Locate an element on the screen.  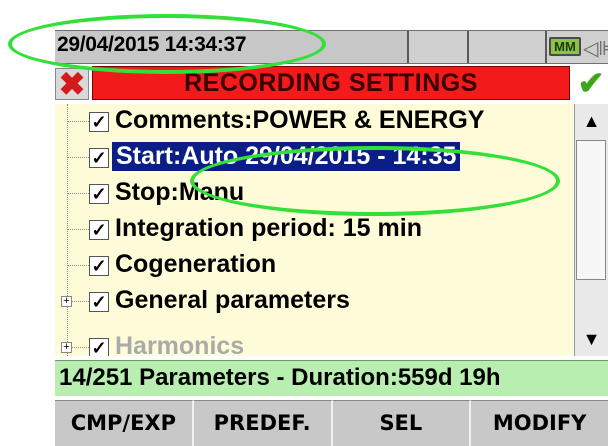
modify-button: MODIFY is located at coordinates (539, 423).